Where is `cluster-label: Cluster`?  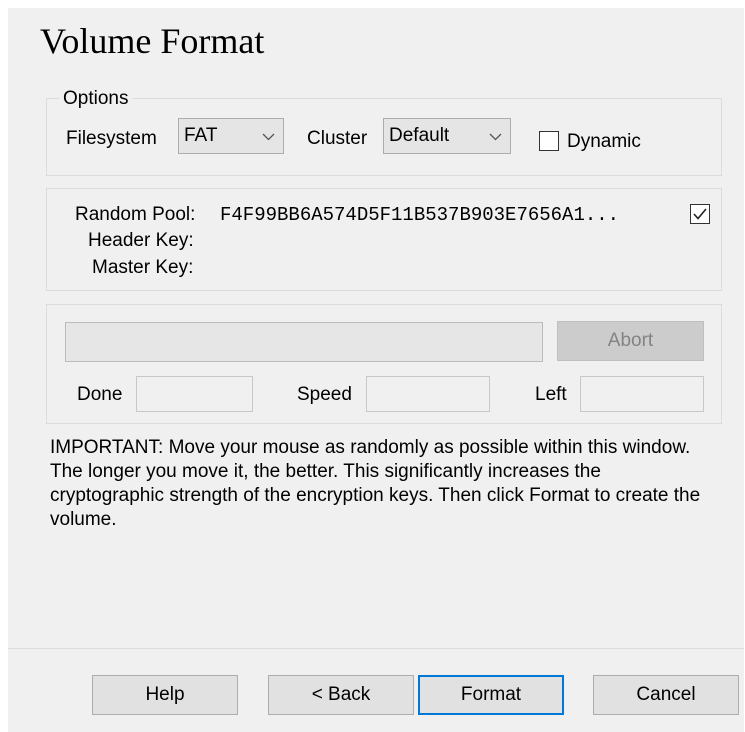
cluster-label: Cluster is located at coordinates (337, 138).